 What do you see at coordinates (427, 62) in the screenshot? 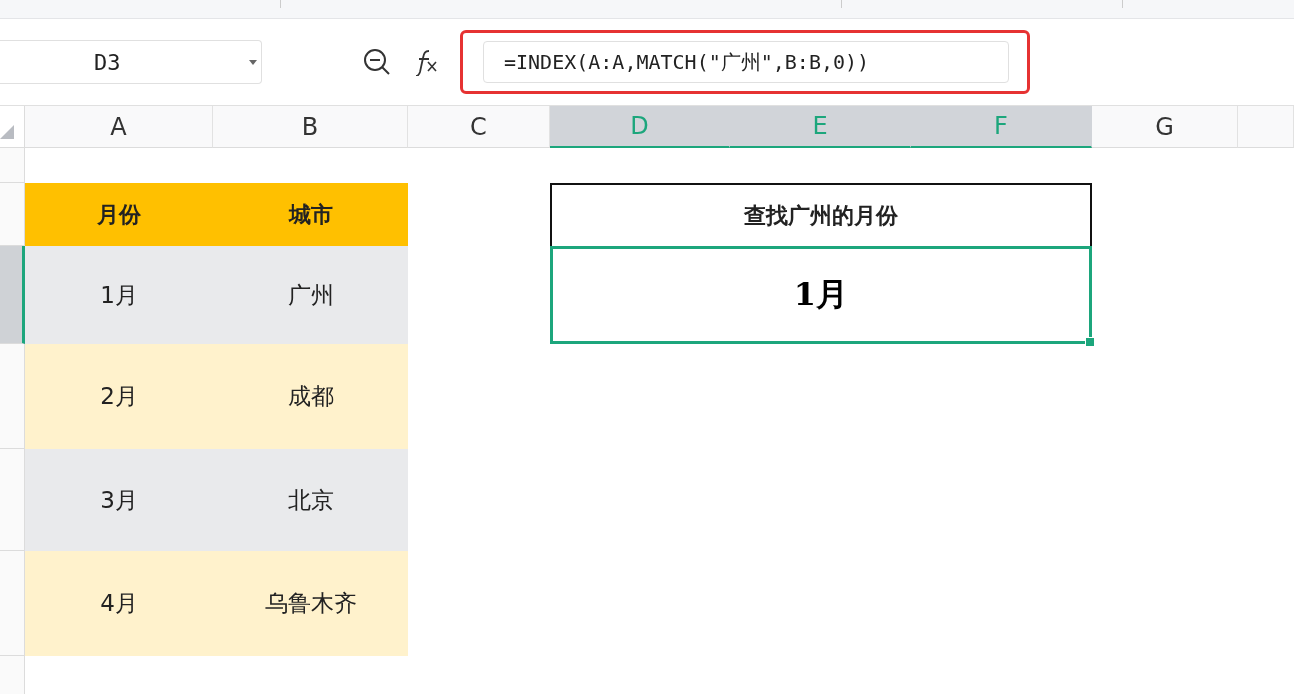
I see `function-icon` at bounding box center [427, 62].